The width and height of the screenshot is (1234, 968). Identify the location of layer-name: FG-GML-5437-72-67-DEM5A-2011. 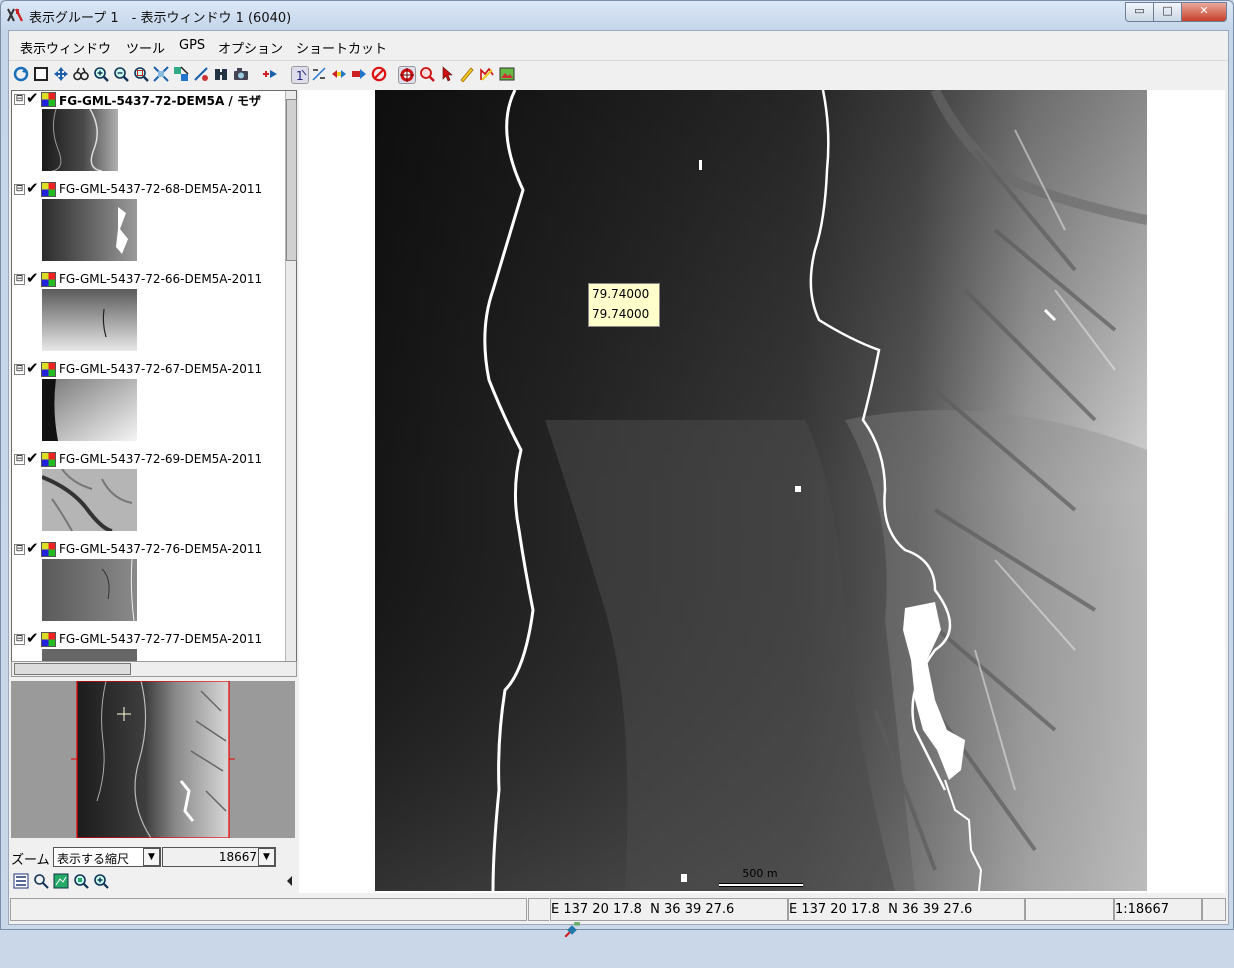
(160, 369).